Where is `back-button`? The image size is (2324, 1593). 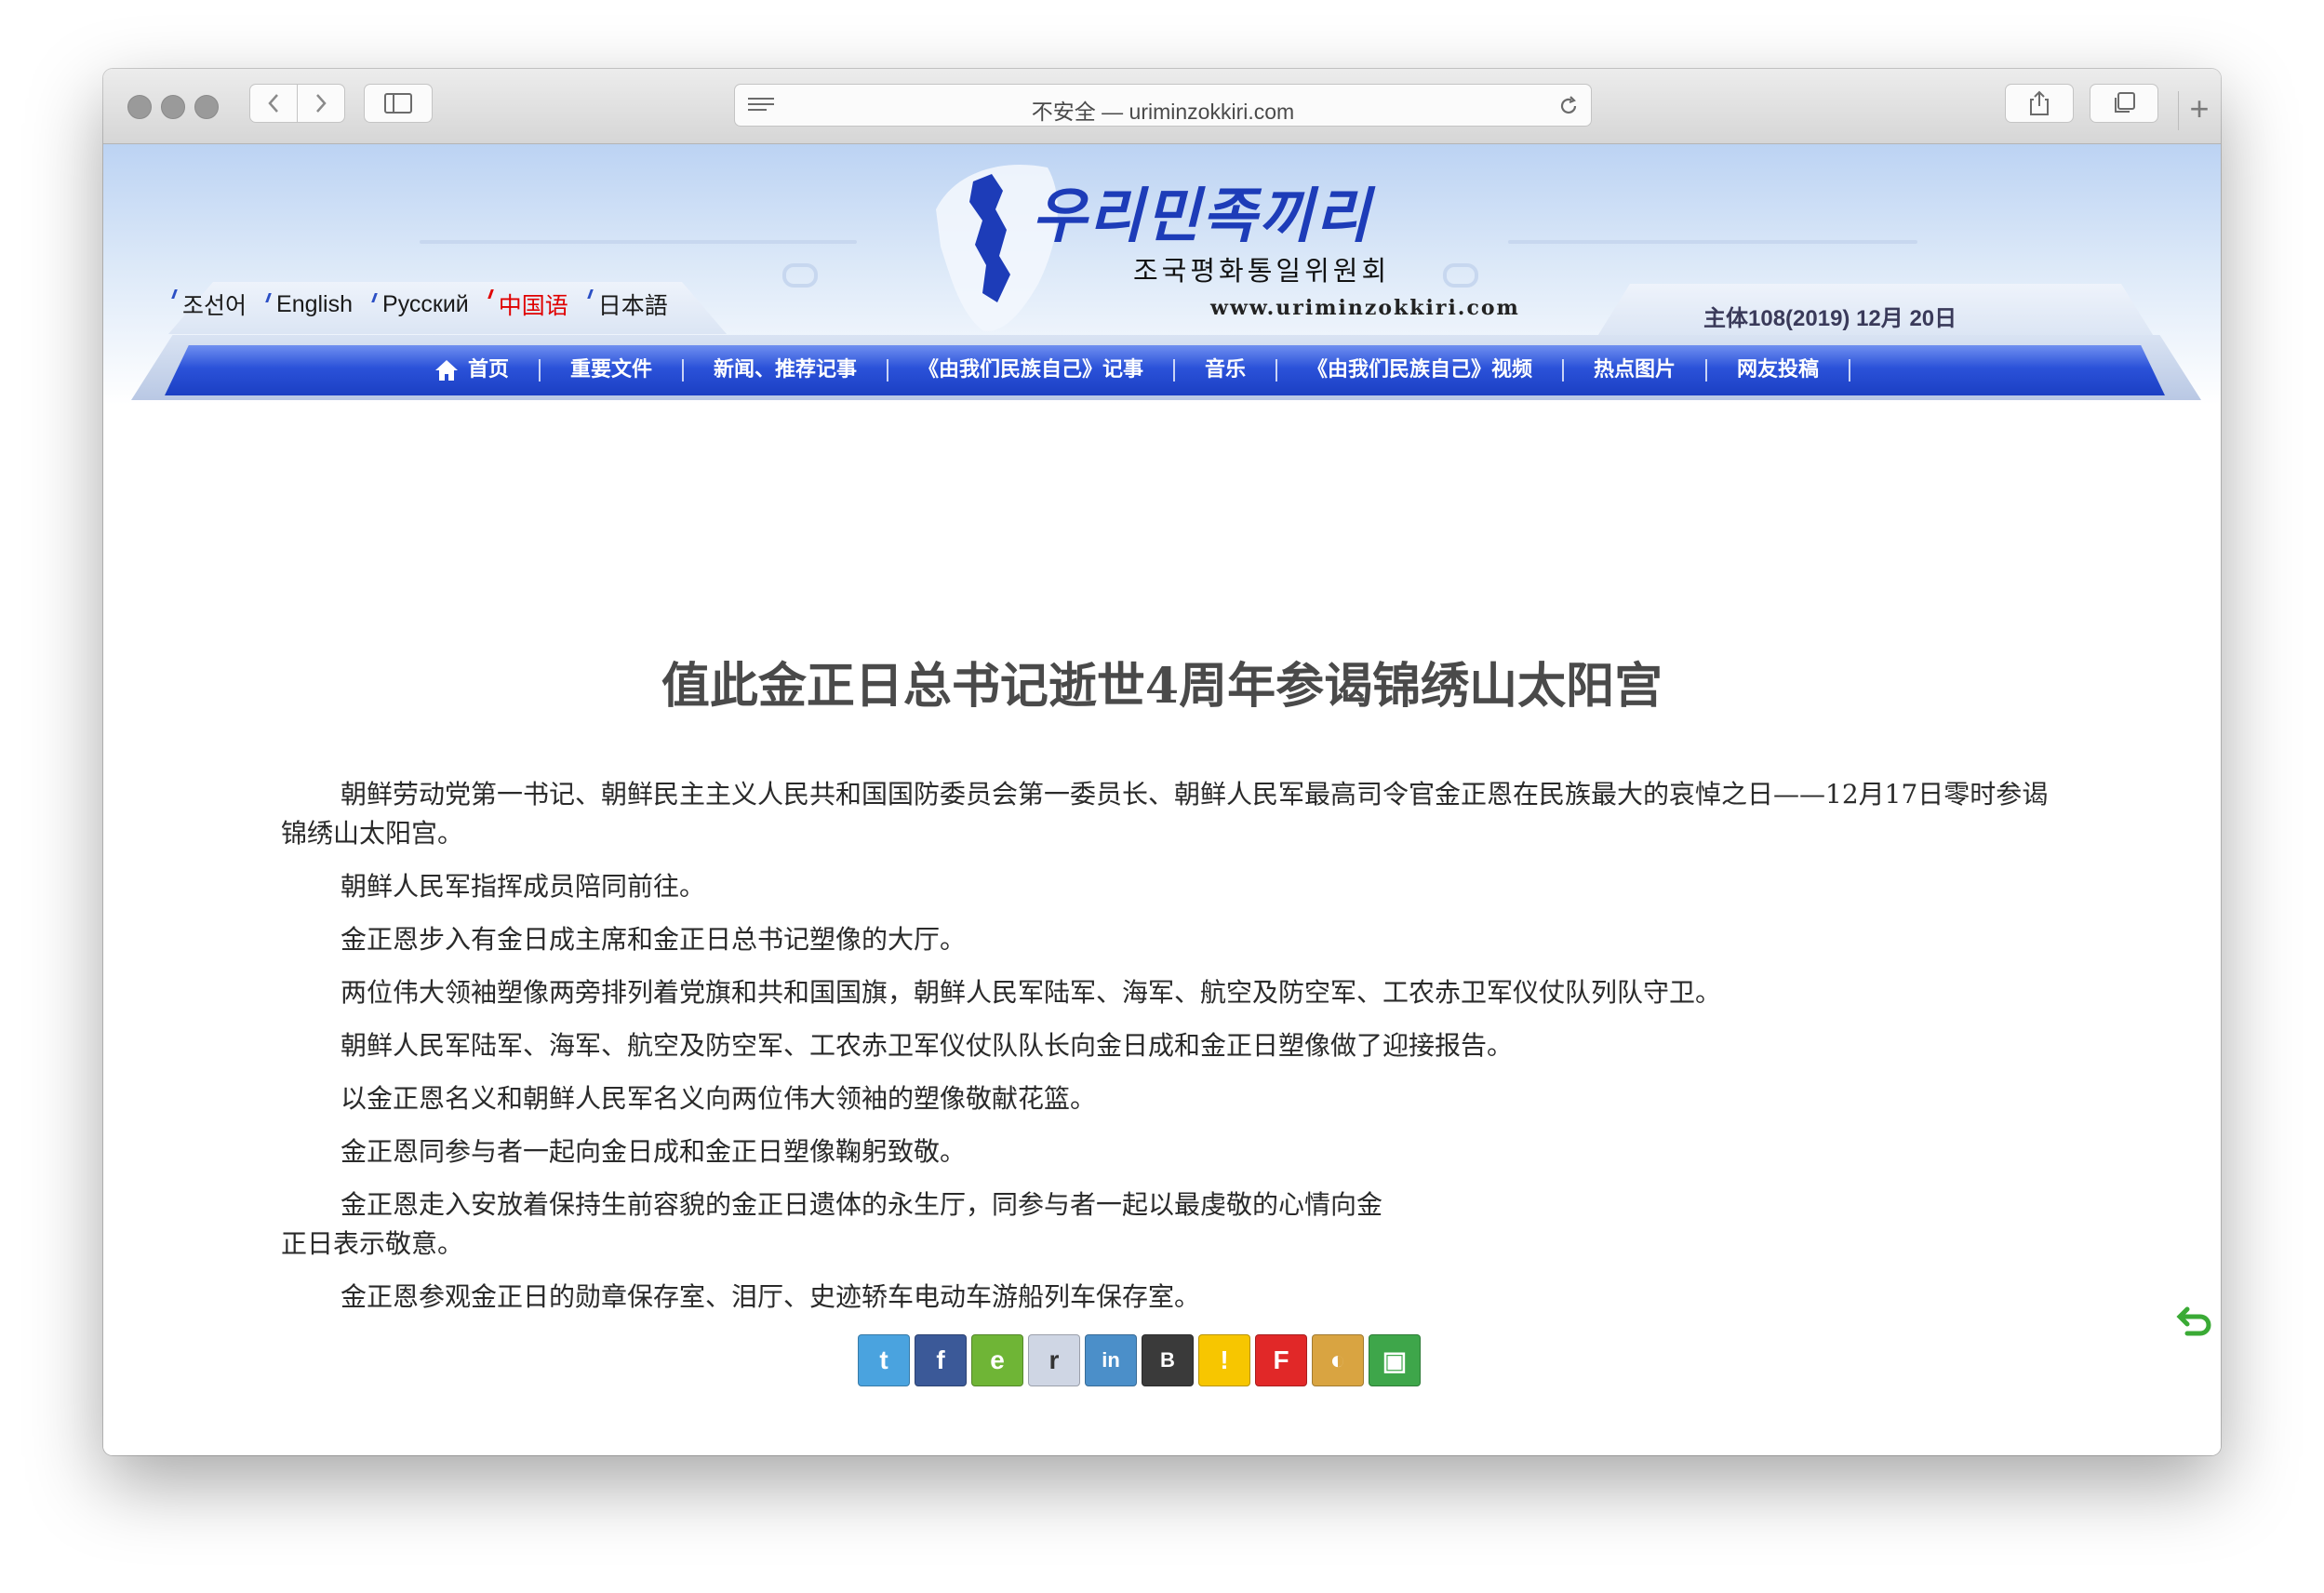 back-button is located at coordinates (273, 103).